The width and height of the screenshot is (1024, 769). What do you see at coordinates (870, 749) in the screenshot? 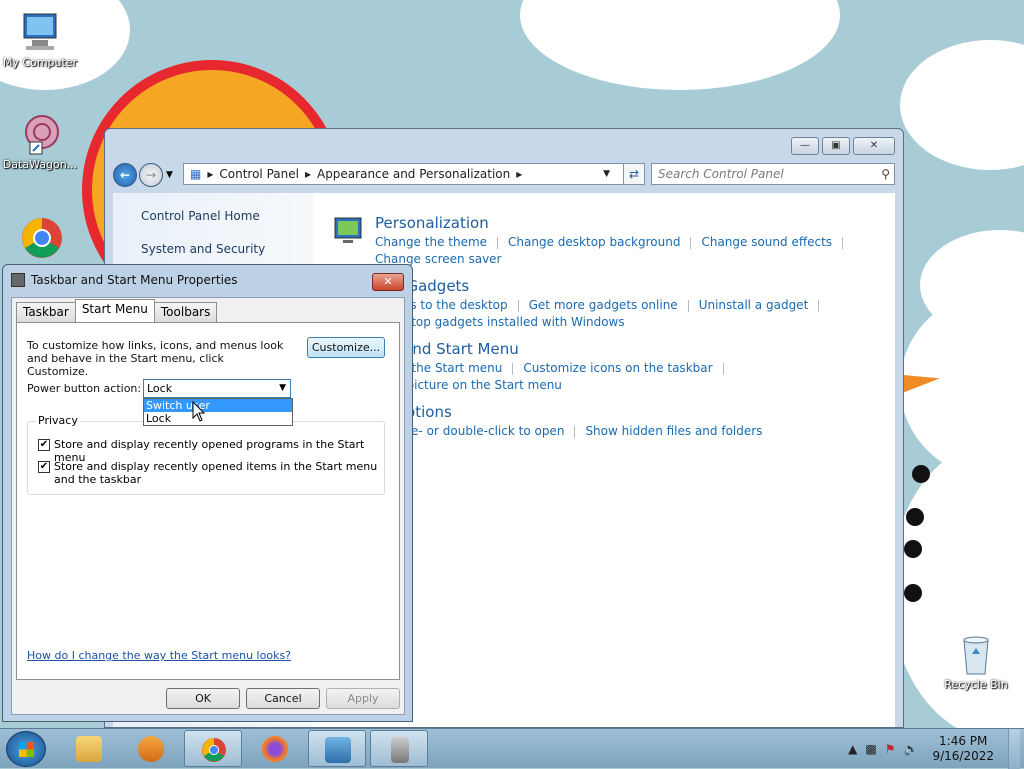
I see `network-icon: ▩` at bounding box center [870, 749].